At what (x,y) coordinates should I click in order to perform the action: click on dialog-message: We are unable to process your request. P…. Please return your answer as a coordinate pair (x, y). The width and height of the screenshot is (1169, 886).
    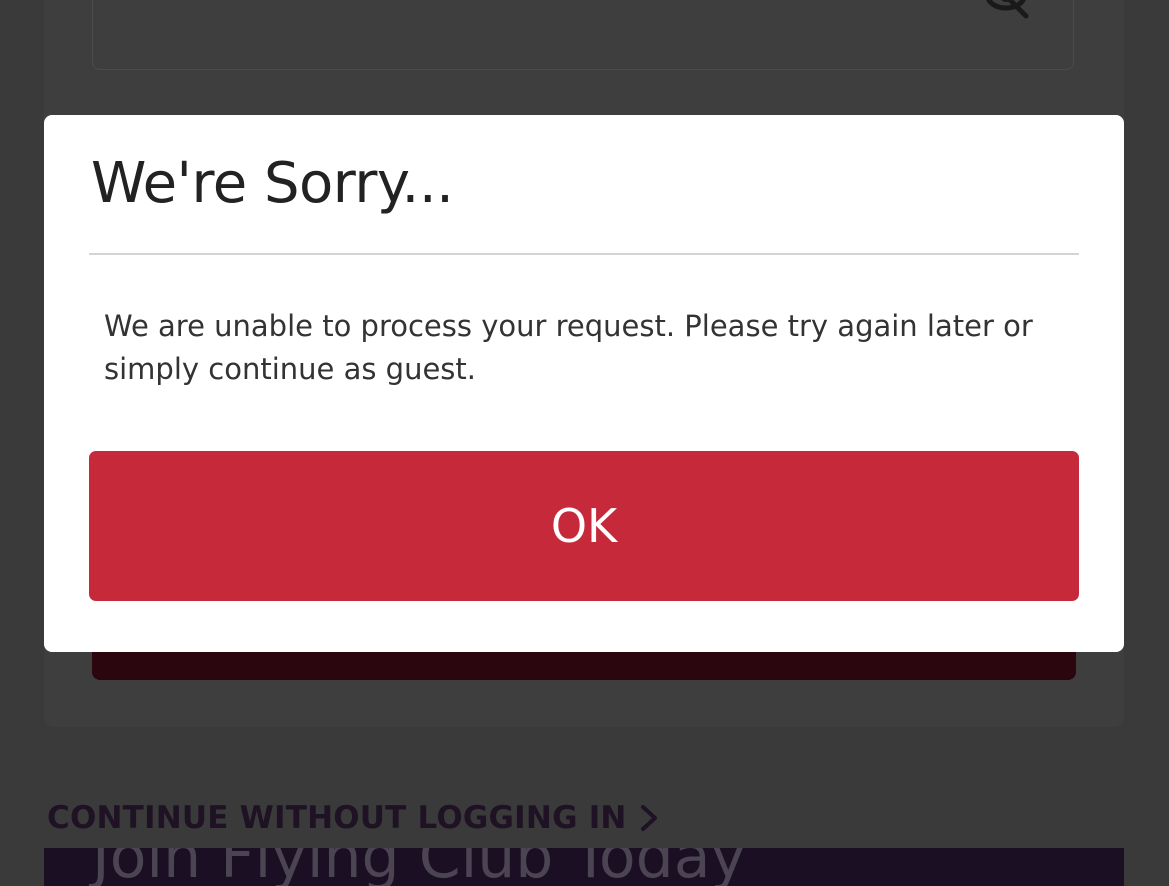
    Looking at the image, I should click on (568, 347).